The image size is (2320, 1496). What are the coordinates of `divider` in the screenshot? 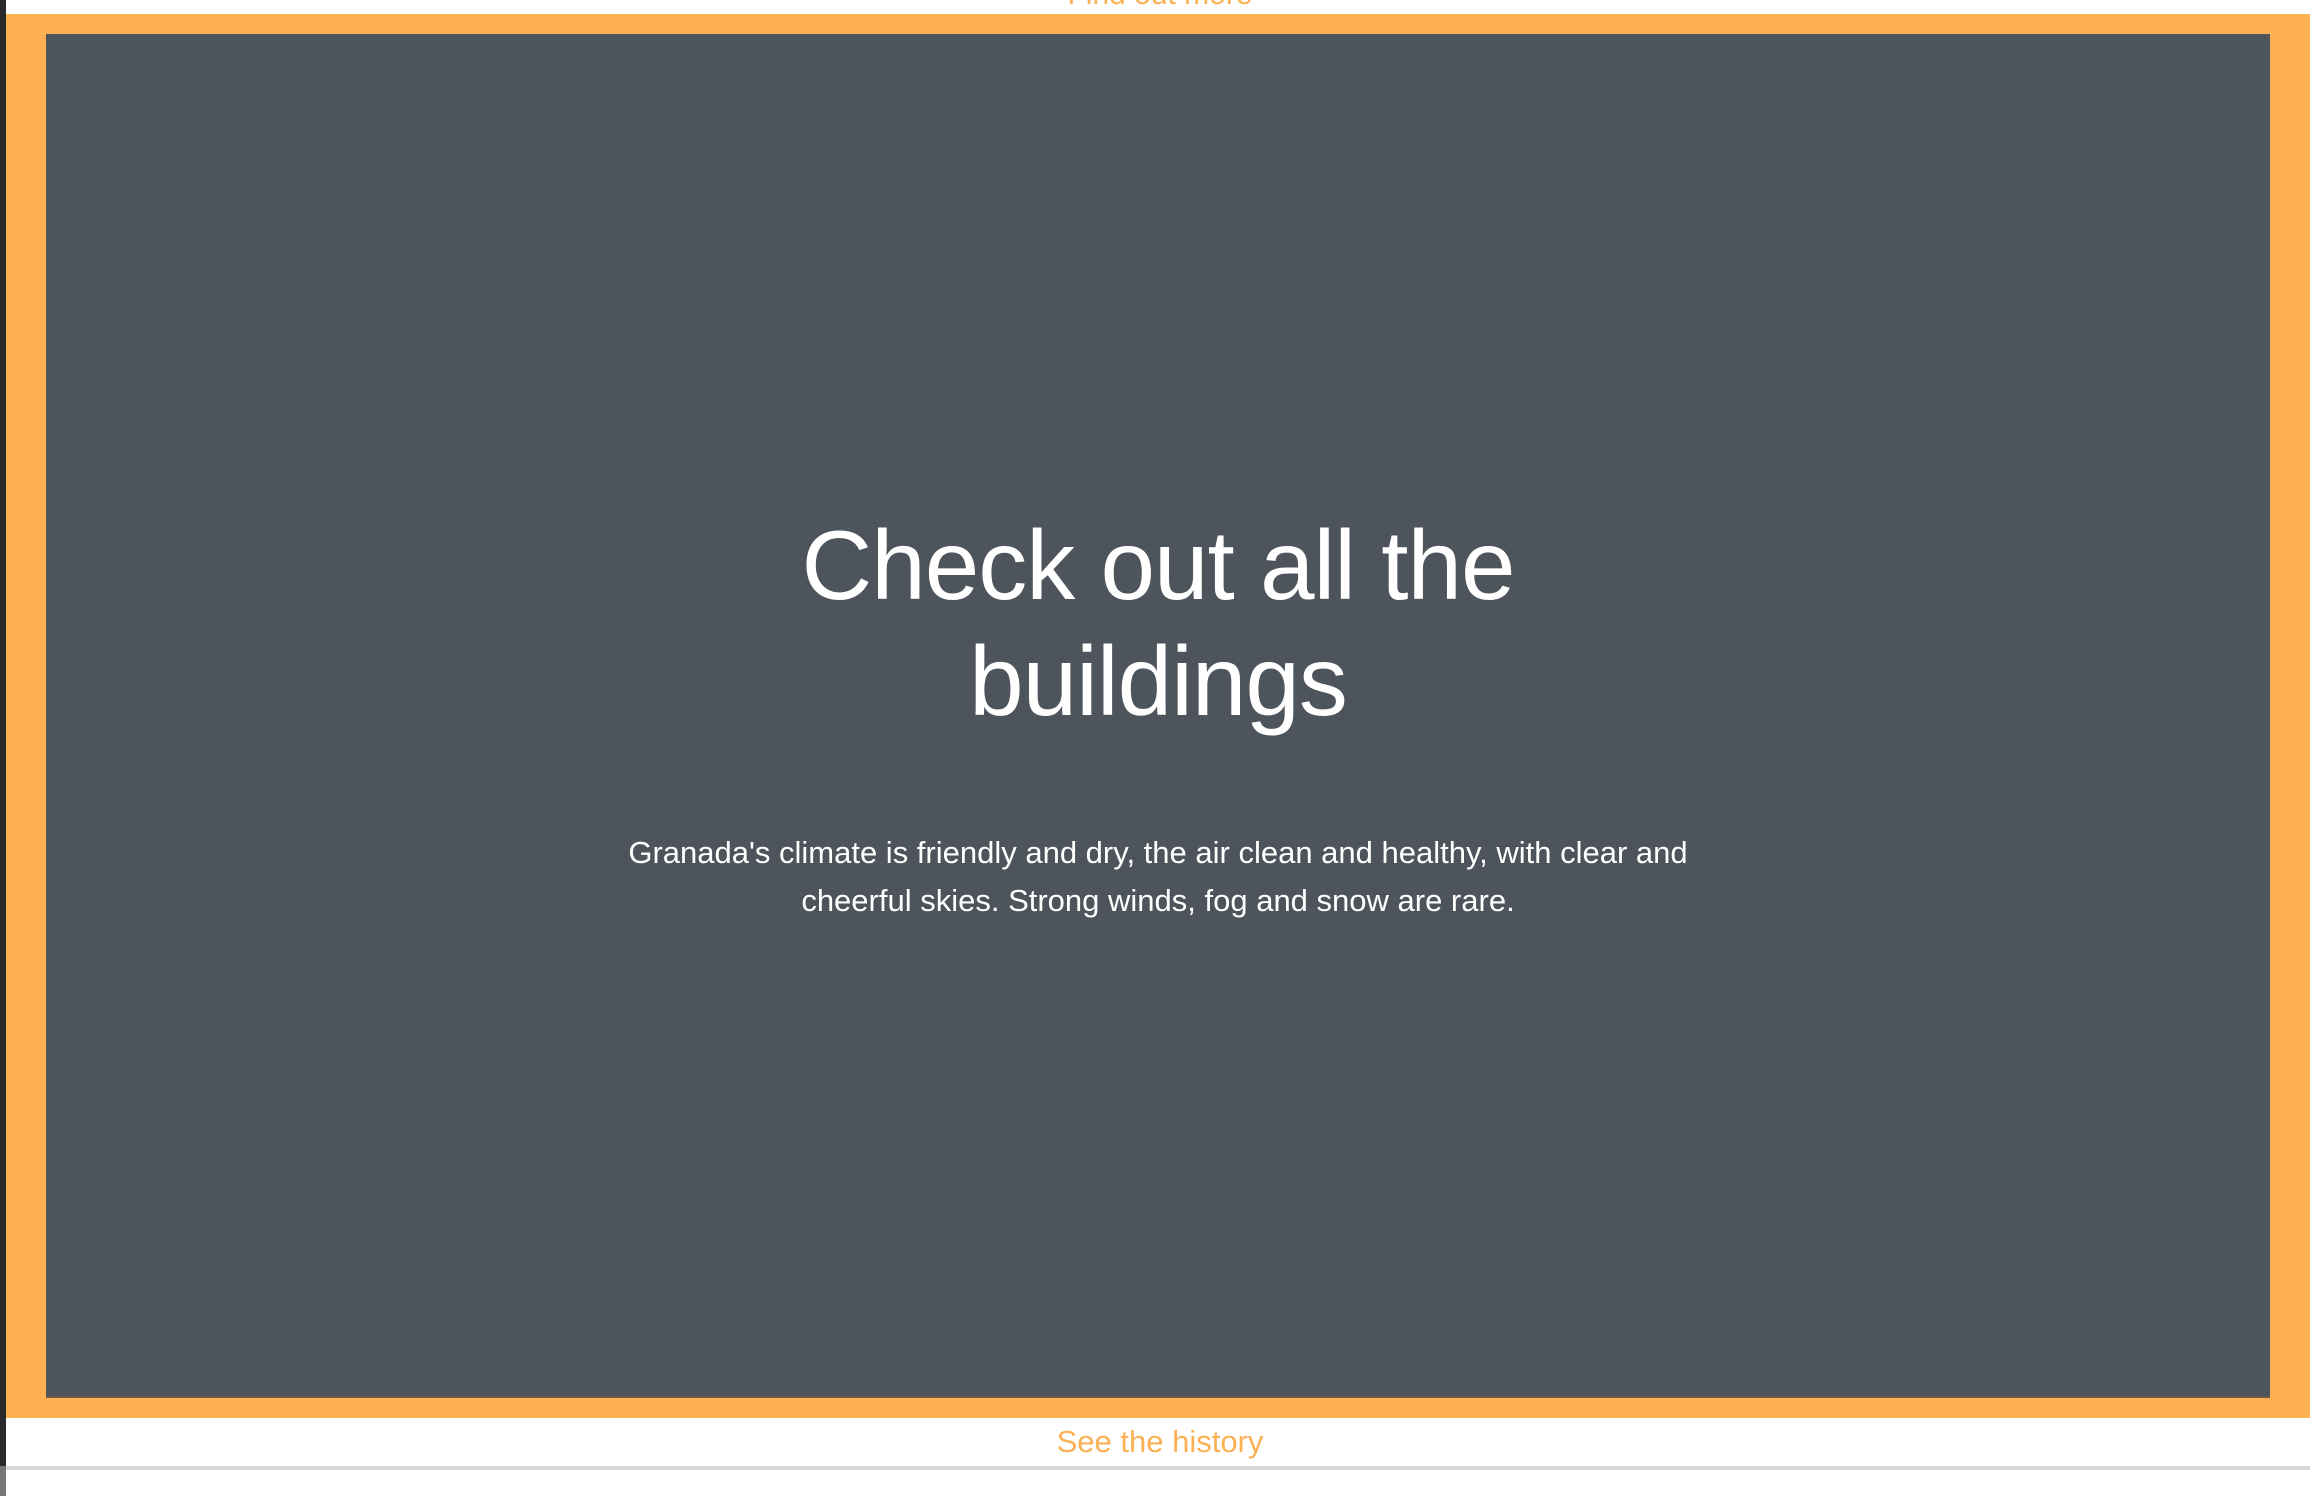 It's located at (1158, 1468).